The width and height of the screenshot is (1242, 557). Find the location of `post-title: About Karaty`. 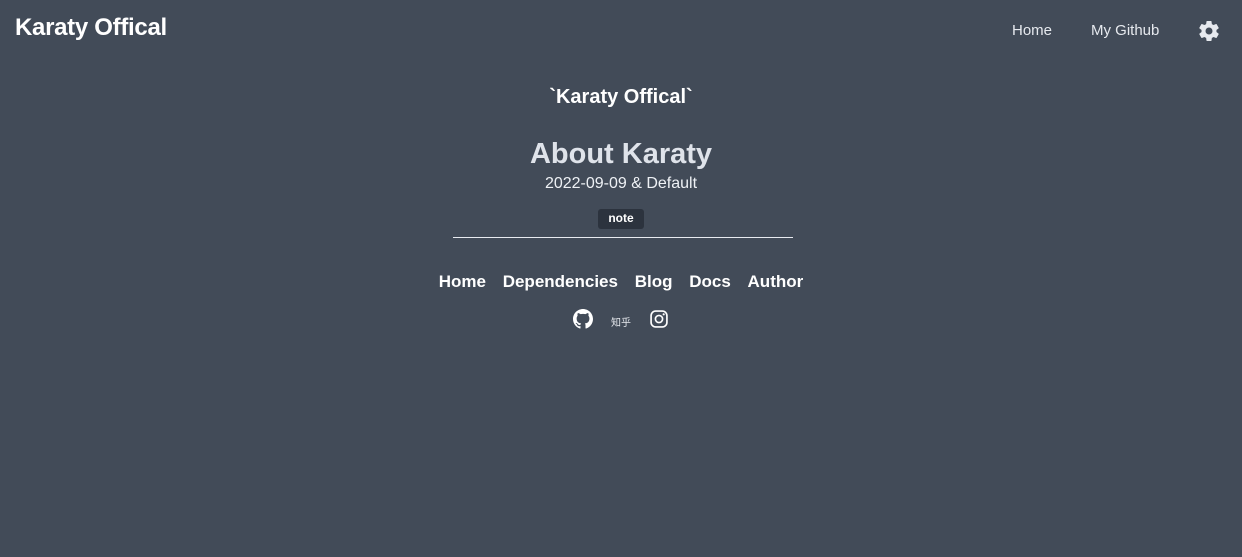

post-title: About Karaty is located at coordinates (621, 154).